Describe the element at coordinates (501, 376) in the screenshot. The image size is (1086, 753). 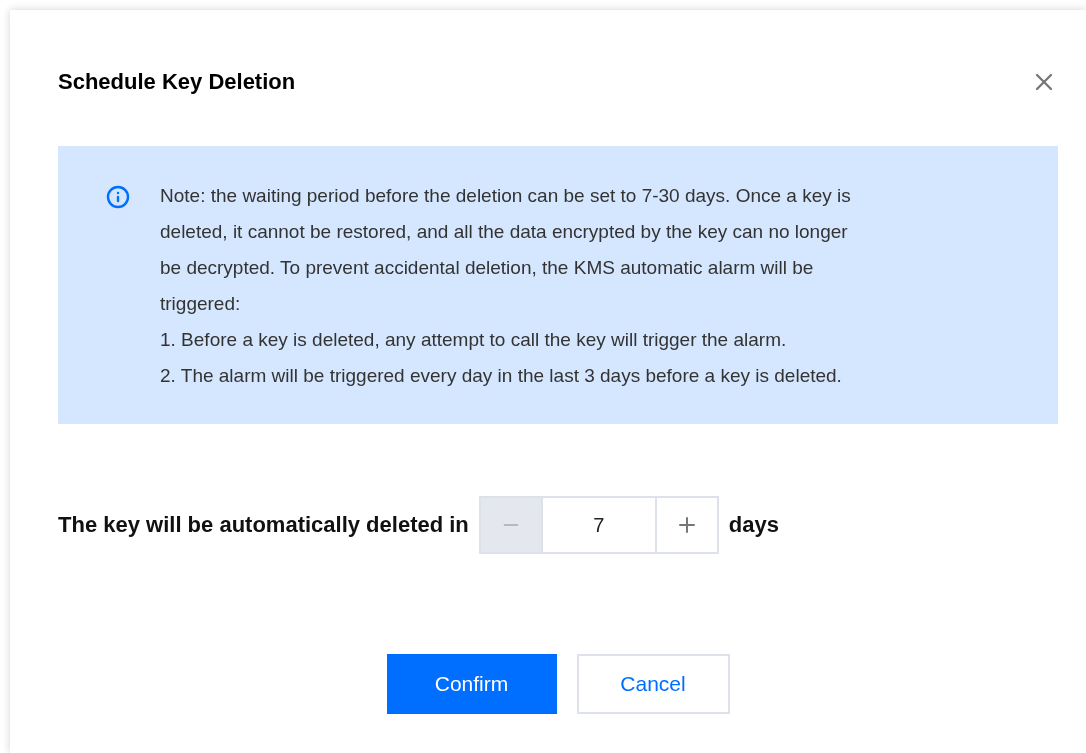
I see `note-item: 2. The alarm will be triggered every day in the last 3 days before a key is deleted.` at that location.